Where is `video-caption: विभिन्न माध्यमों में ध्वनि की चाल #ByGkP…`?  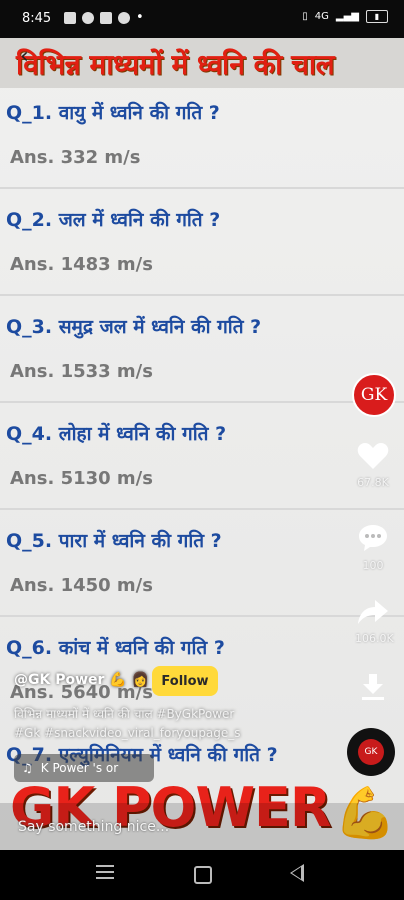
video-caption: विभिन्न माध्यमों में ध्वनि की चाल #ByGkP… is located at coordinates (124, 714).